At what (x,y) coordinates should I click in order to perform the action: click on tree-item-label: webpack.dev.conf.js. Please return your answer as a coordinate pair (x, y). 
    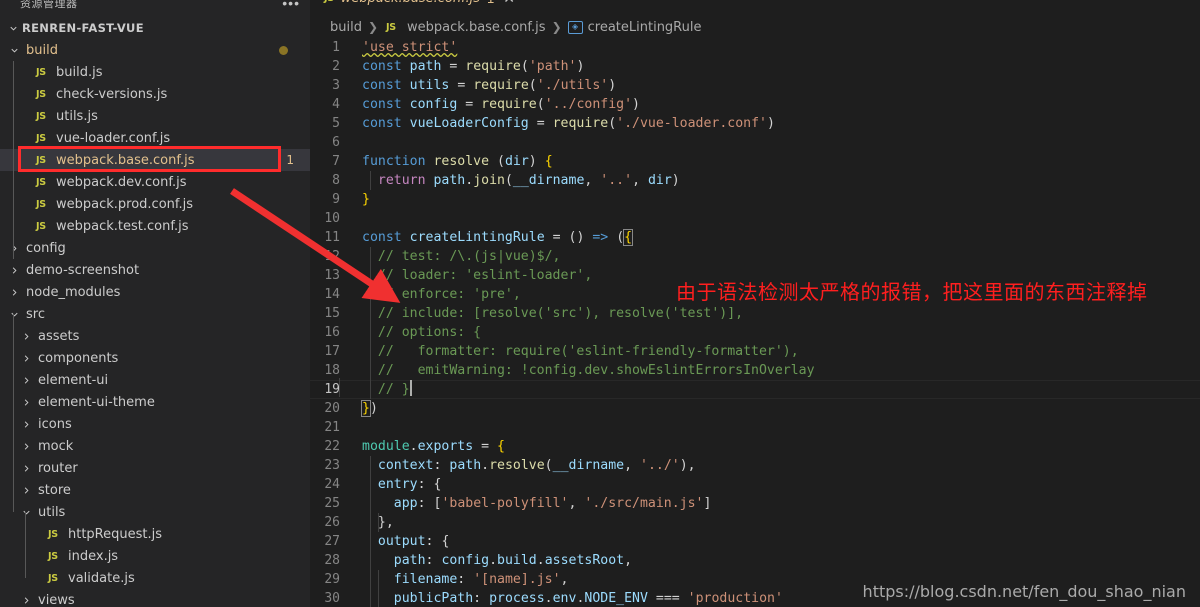
    Looking at the image, I should click on (121, 182).